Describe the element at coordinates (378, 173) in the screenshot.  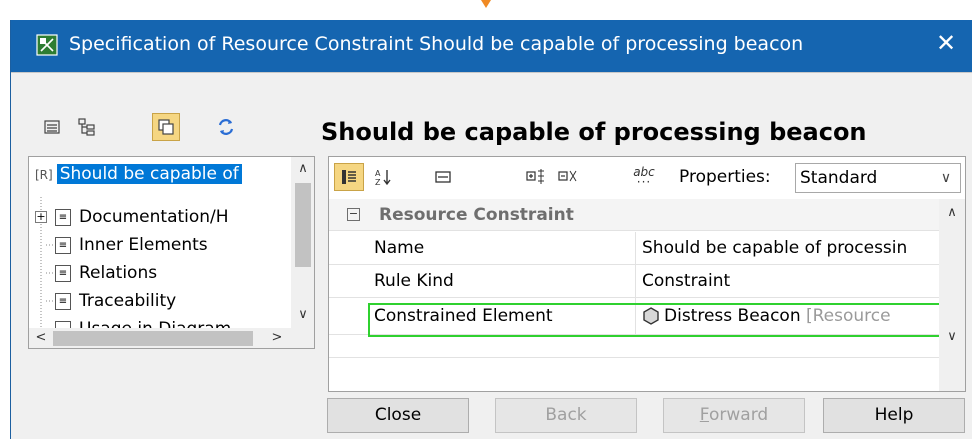
I see `svg-text: A` at that location.